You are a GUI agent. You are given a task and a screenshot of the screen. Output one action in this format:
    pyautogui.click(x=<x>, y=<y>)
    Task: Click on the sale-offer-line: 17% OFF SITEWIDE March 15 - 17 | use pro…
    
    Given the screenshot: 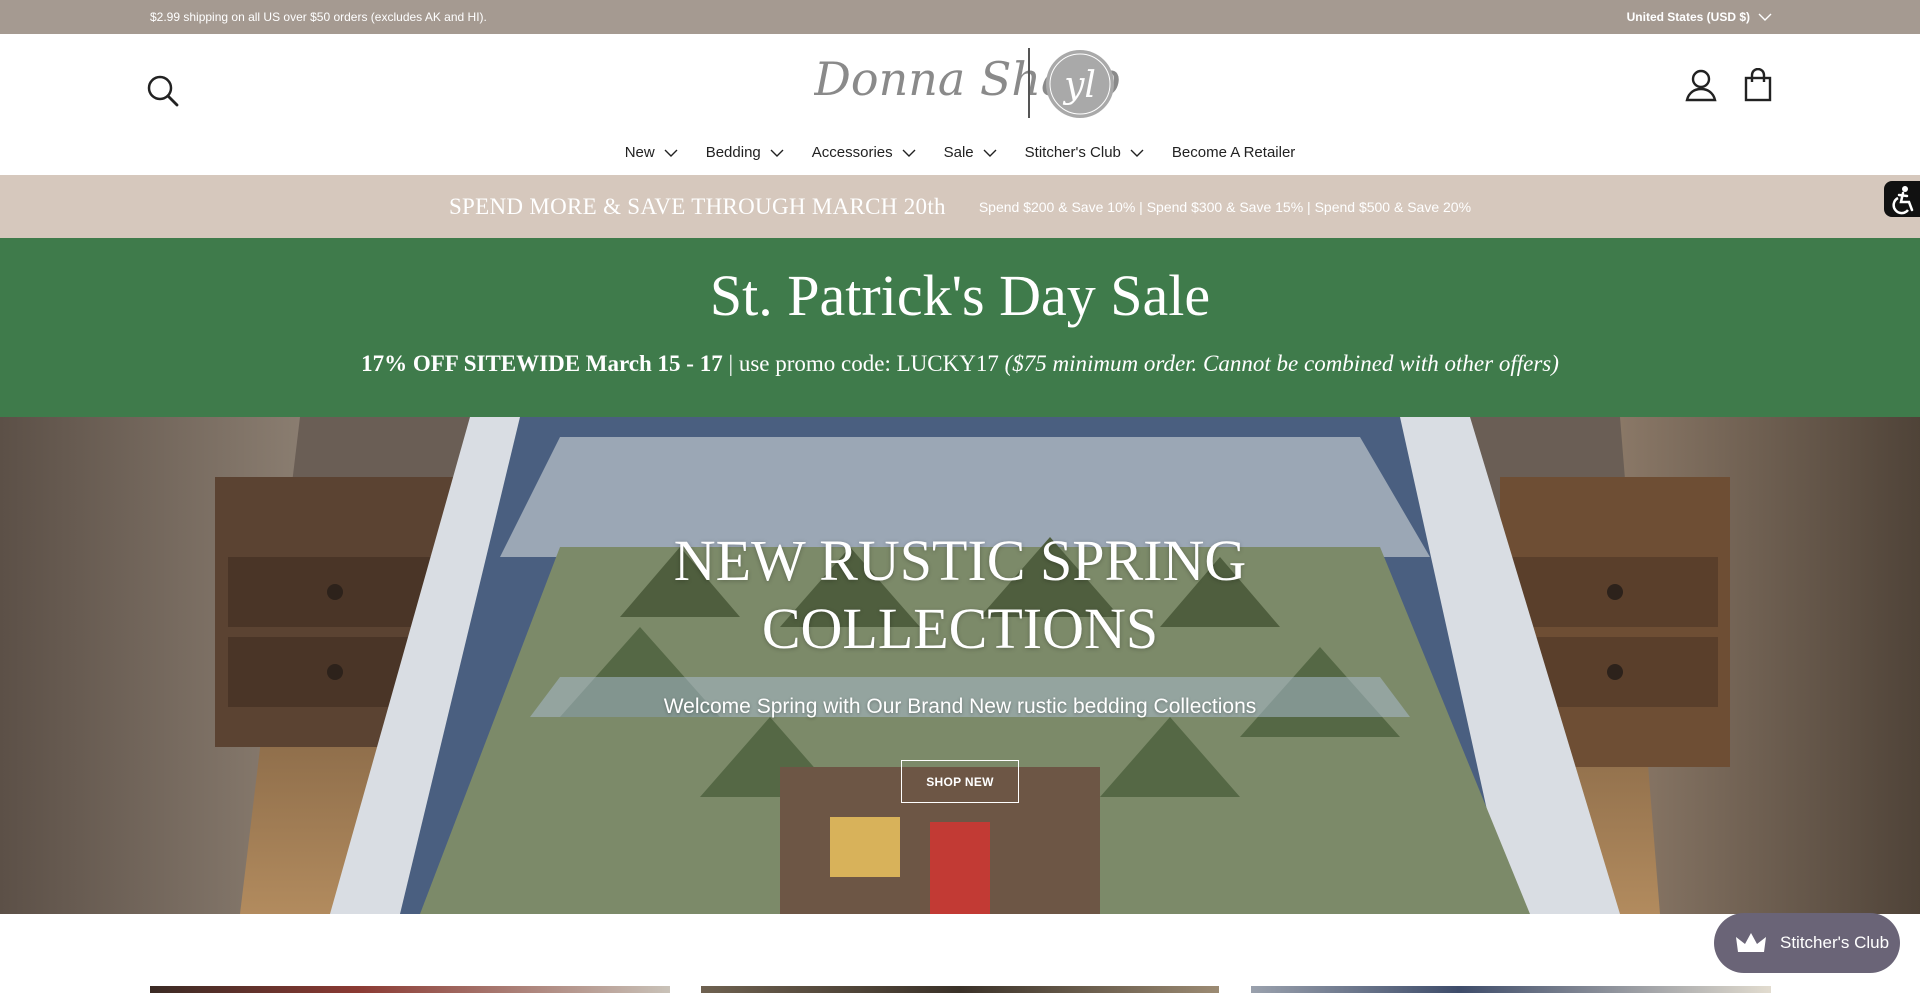 What is the action you would take?
    pyautogui.click(x=960, y=364)
    